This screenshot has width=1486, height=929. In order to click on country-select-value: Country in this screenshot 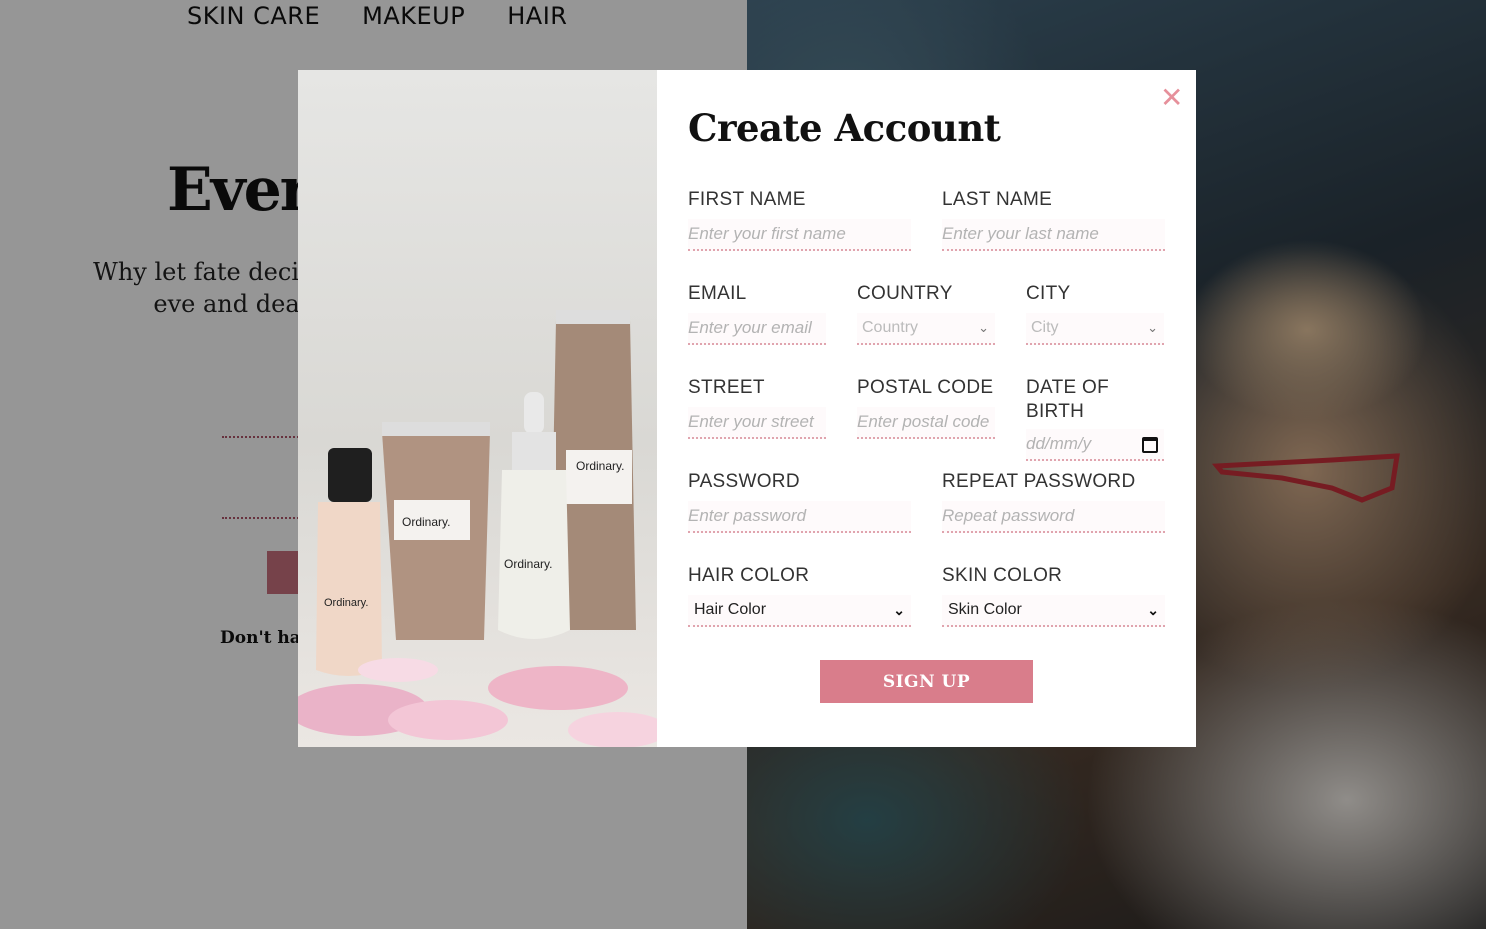, I will do `click(890, 327)`.